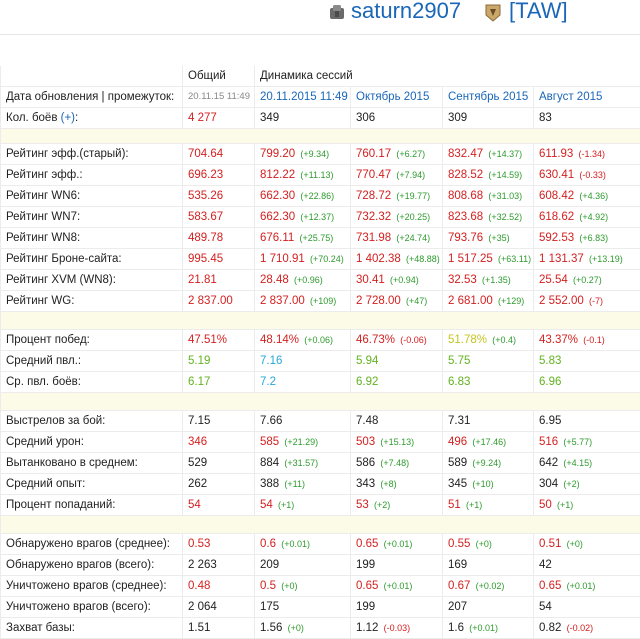  Describe the element at coordinates (219, 154) in the screenshot. I see `stat-general-value: 704.64` at that location.